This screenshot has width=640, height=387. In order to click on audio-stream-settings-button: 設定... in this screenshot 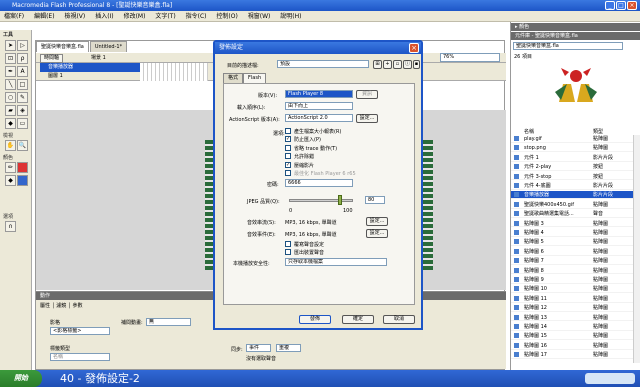, I will do `click(377, 221)`.